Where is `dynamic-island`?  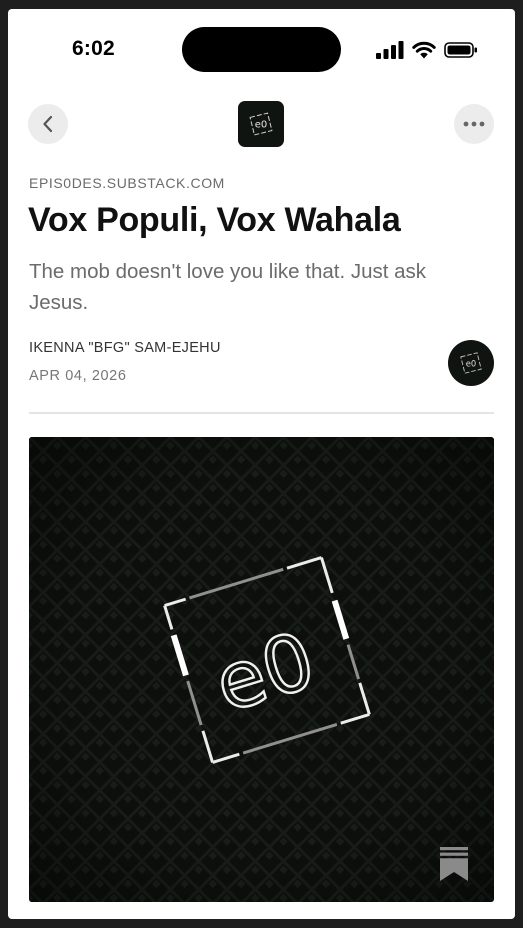
dynamic-island is located at coordinates (261, 49).